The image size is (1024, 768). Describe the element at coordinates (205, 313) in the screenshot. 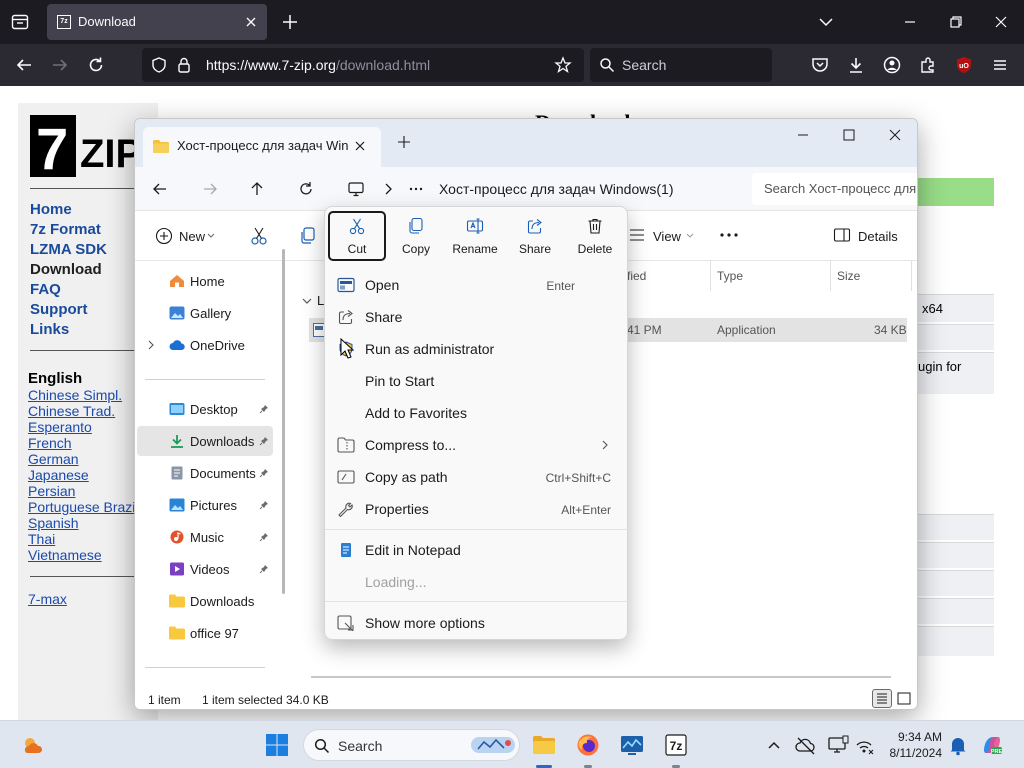

I see `nav-item-gallery: Gallery` at that location.